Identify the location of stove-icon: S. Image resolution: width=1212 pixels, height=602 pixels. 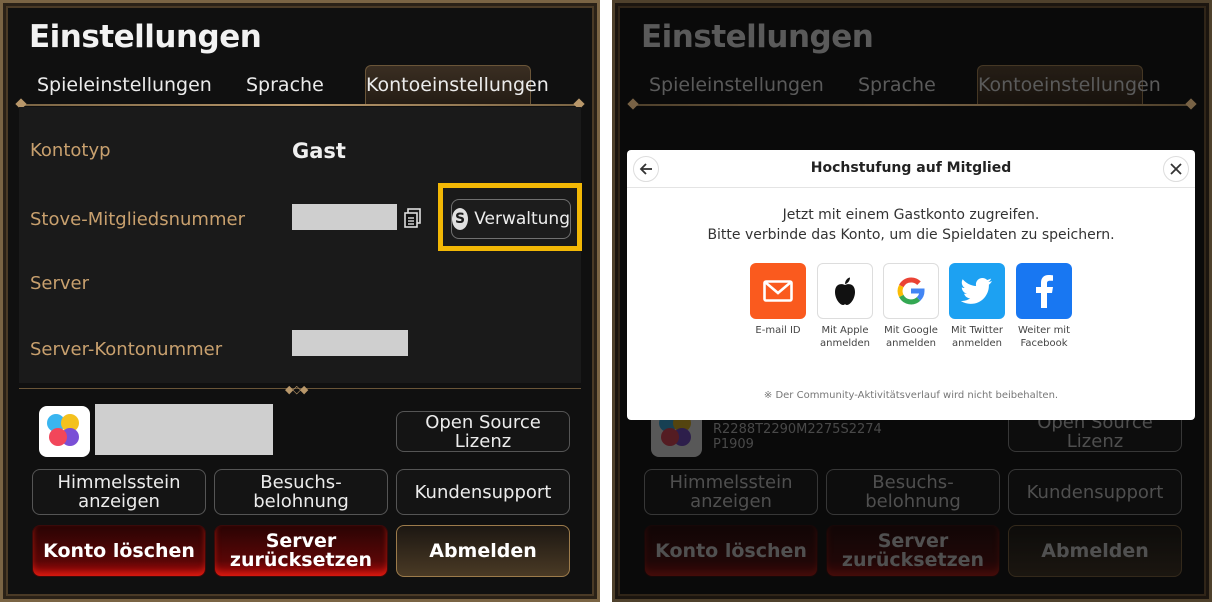
(460, 219).